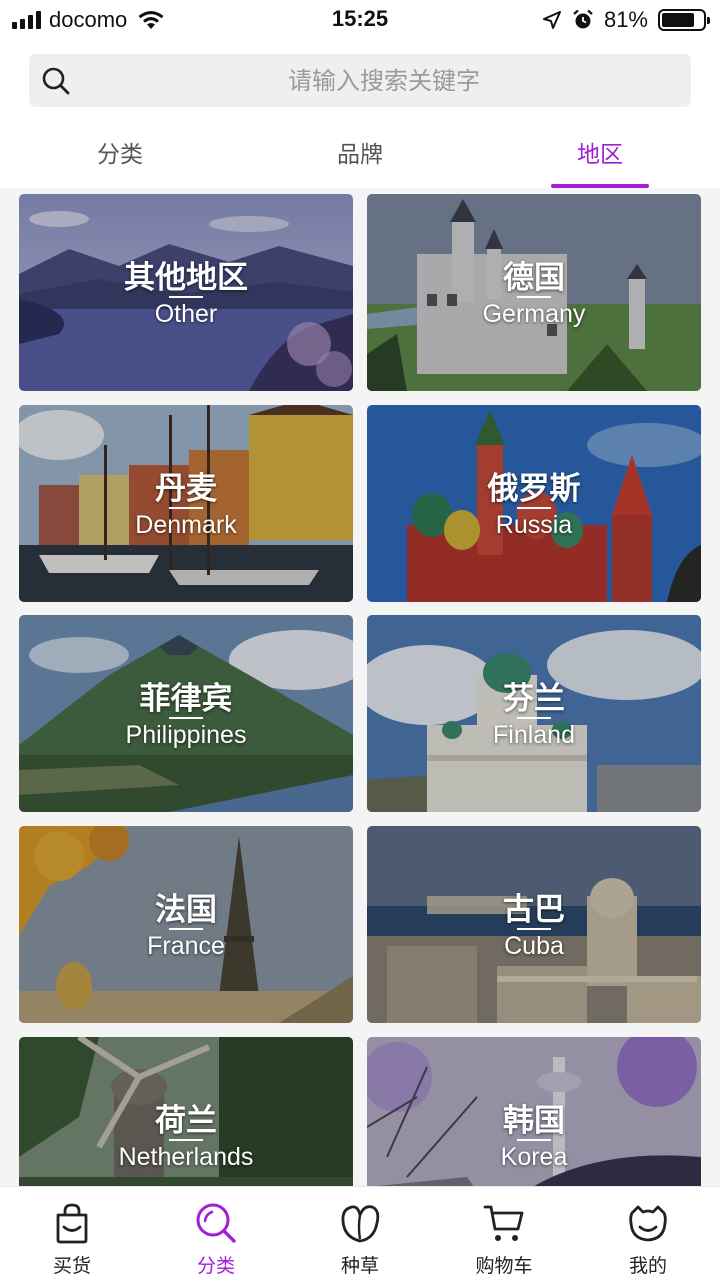 Image resolution: width=720 pixels, height=1280 pixels. What do you see at coordinates (648, 1223) in the screenshot?
I see `profile-icon` at bounding box center [648, 1223].